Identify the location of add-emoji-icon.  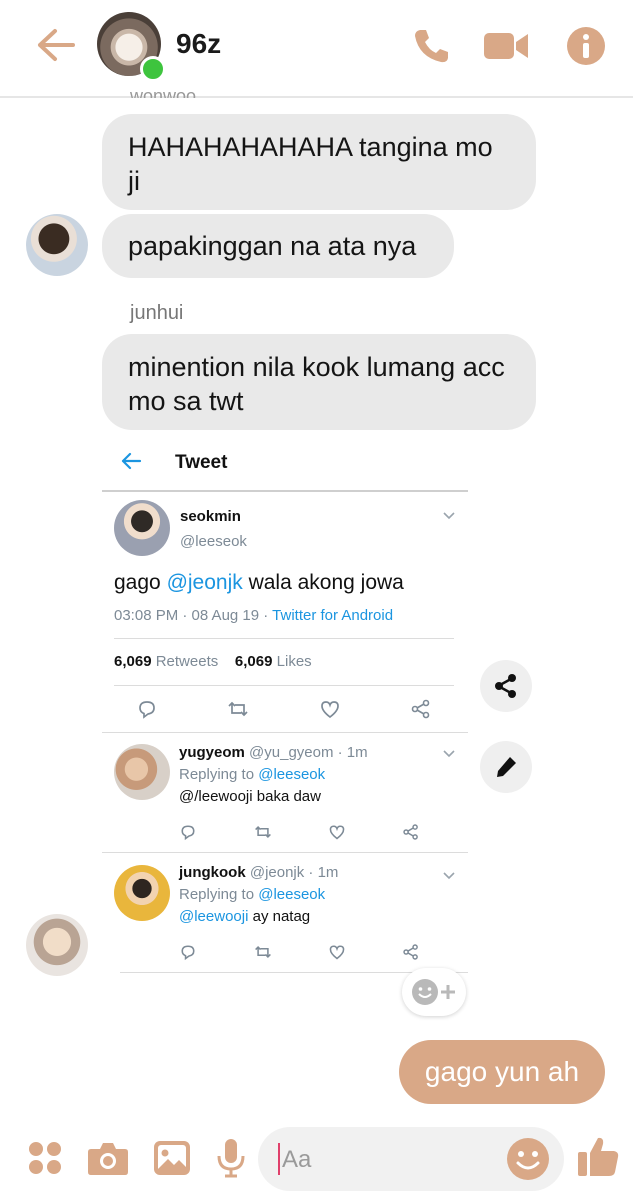
(433, 992).